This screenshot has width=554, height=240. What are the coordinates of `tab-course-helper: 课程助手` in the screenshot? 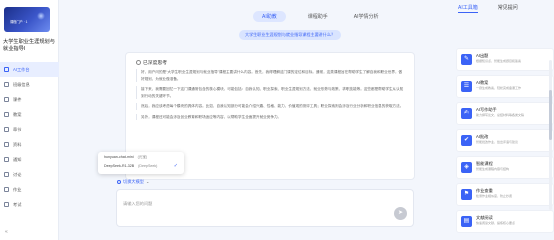 It's located at (318, 16).